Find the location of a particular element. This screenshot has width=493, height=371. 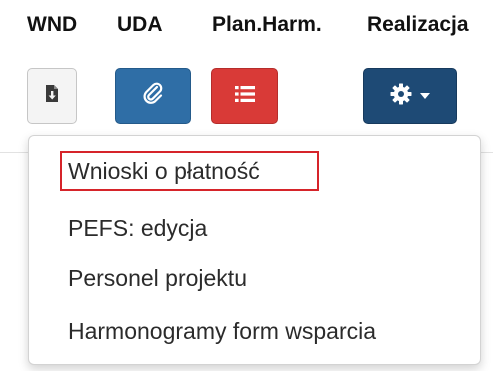

menu-item-harmonogramy-form-wsparcia: Harmonogramy form wsparcia is located at coordinates (222, 331).